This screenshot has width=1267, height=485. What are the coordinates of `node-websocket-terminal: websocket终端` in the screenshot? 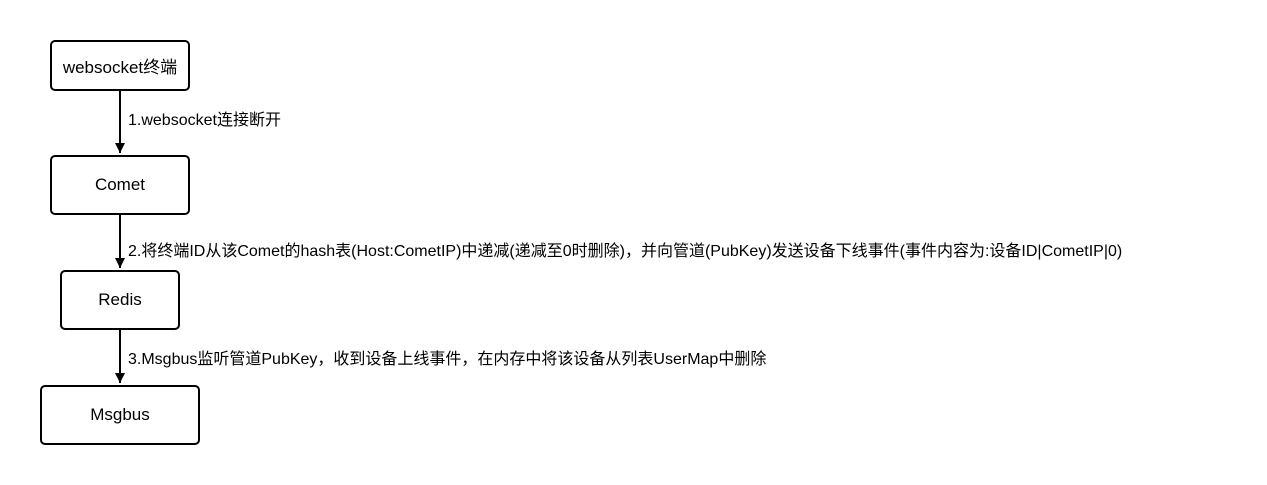 It's located at (120, 65).